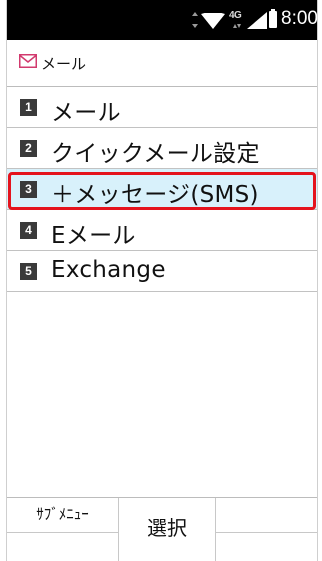 This screenshot has height=561, width=322. Describe the element at coordinates (63, 515) in the screenshot. I see `submenu-softkey: ｻﾌﾞﾒﾆｭｰ` at that location.